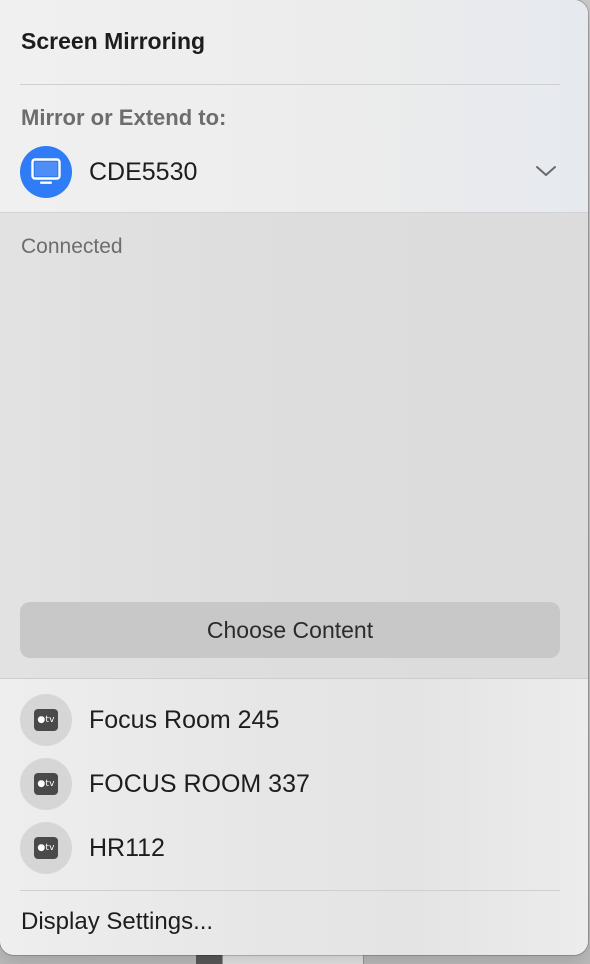  What do you see at coordinates (127, 848) in the screenshot?
I see `device-name: HR112` at bounding box center [127, 848].